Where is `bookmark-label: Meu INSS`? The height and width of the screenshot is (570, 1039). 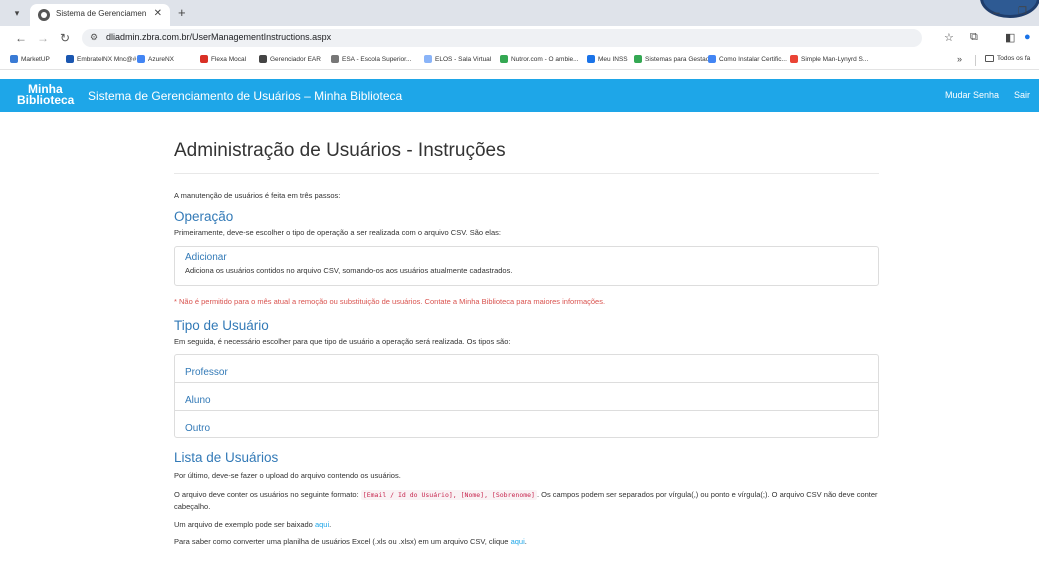 bookmark-label: Meu INSS is located at coordinates (613, 59).